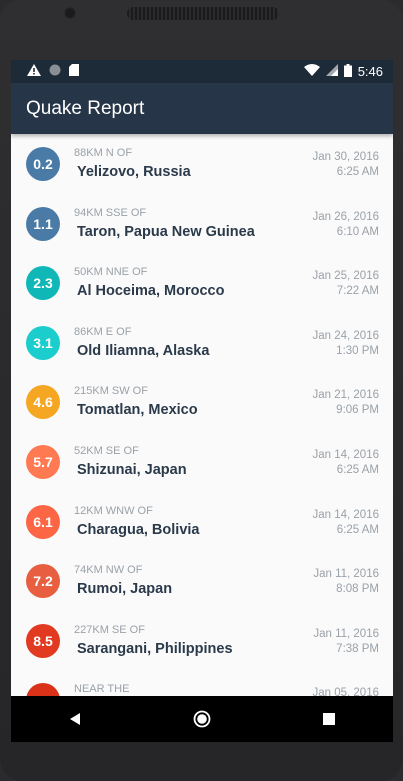 The image size is (403, 781). Describe the element at coordinates (103, 153) in the screenshot. I see `location-offset: 88KM N OF` at that location.